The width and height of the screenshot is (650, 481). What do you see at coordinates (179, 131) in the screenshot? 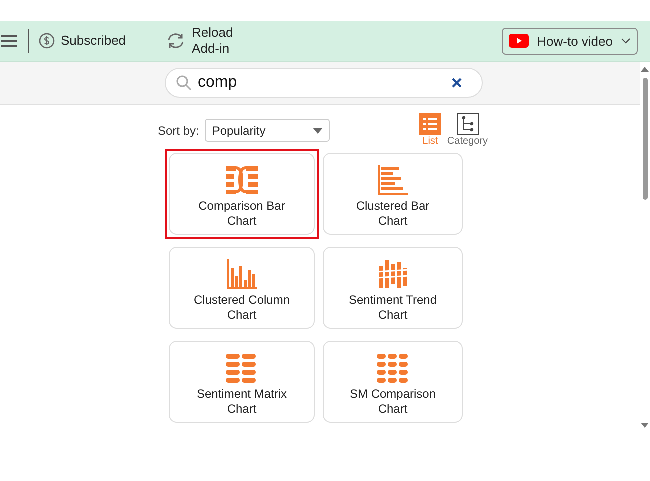
I see `sort-label: Sort by:` at bounding box center [179, 131].